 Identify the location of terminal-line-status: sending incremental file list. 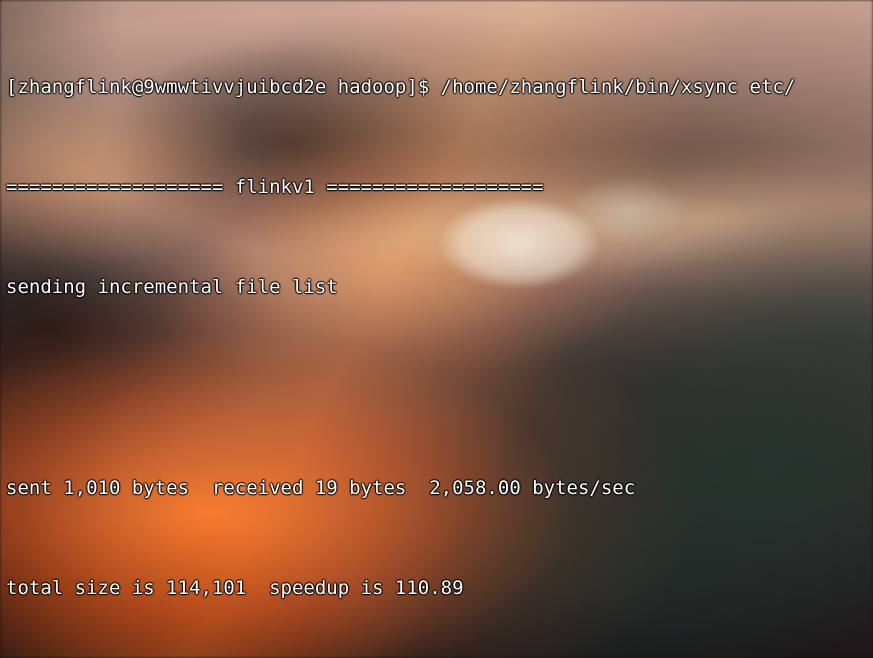
(172, 287).